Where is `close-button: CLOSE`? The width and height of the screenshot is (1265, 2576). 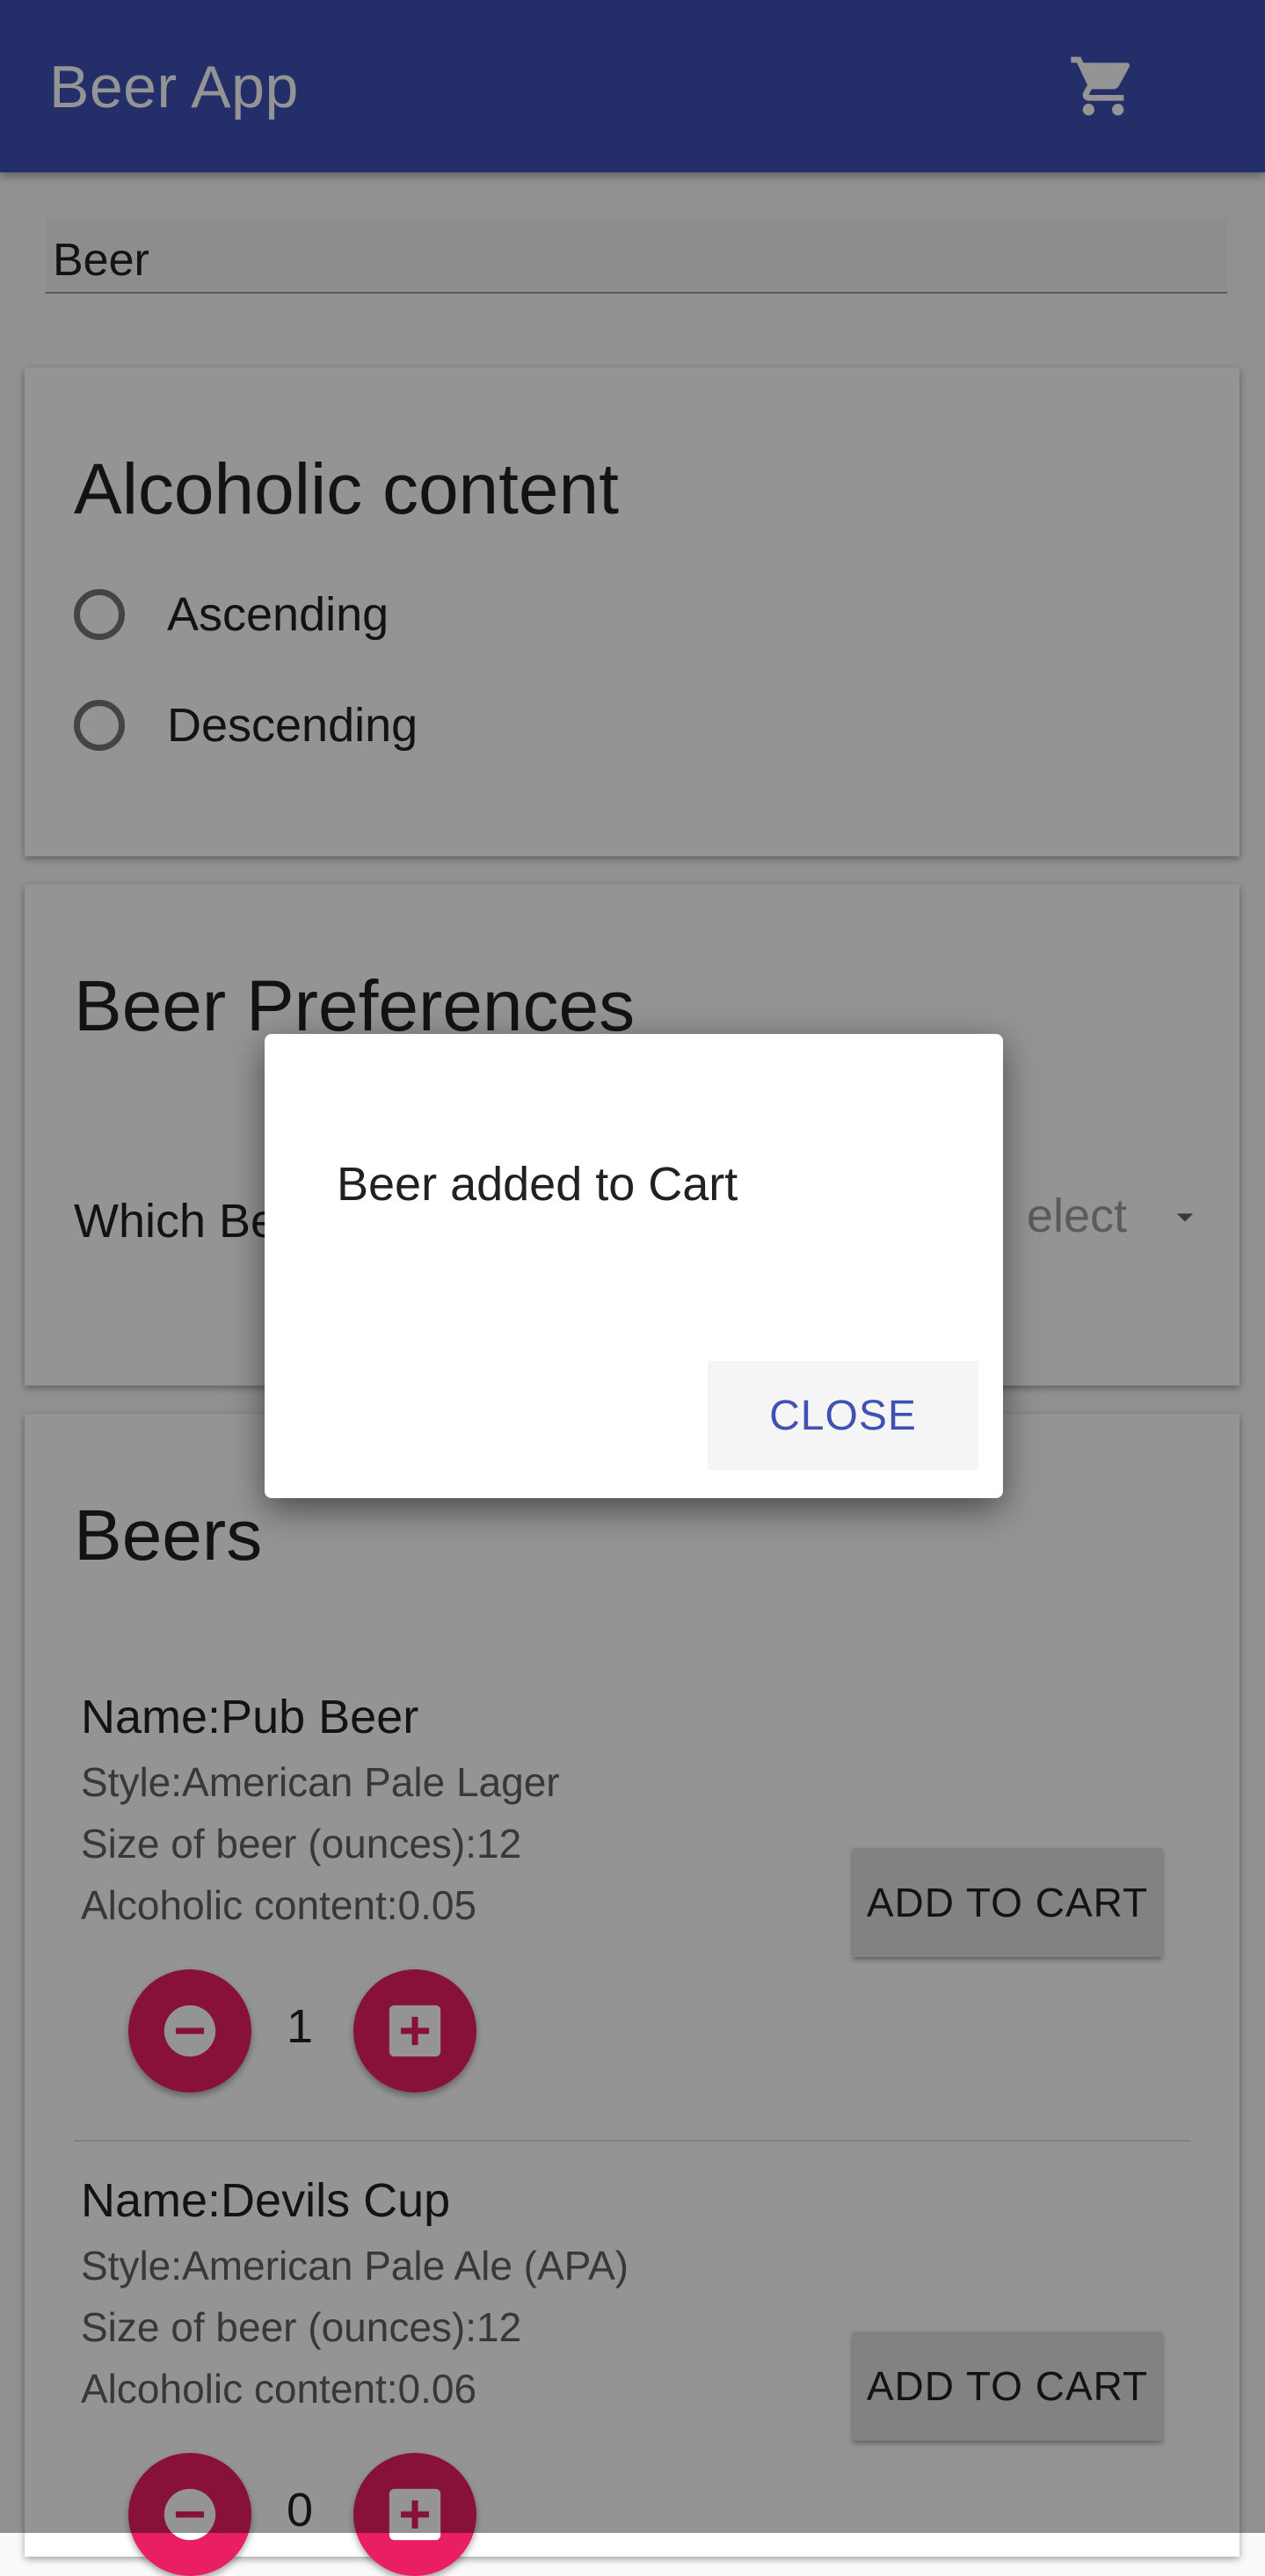 close-button: CLOSE is located at coordinates (843, 1415).